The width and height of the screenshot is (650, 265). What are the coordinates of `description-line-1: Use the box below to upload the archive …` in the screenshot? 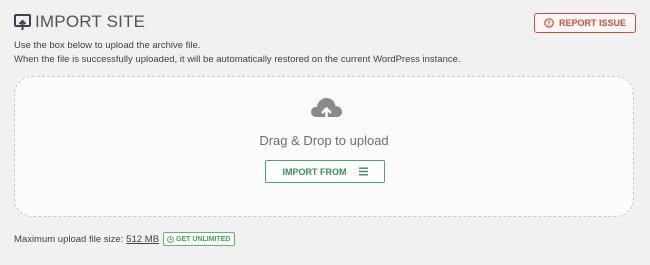 It's located at (107, 45).